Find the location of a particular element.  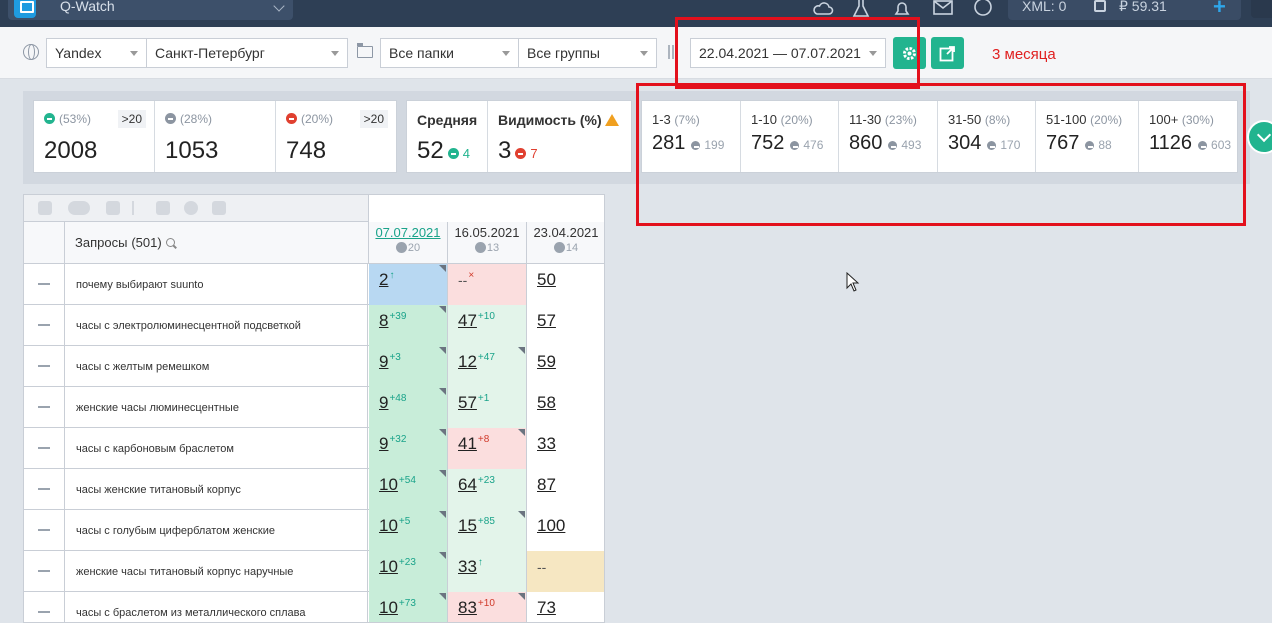

position-cell: 8+39 is located at coordinates (408, 325).